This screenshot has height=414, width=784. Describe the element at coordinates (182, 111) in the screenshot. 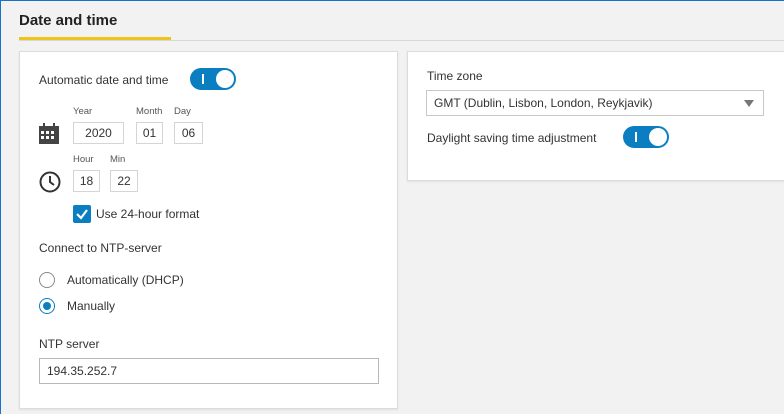

I see `day-label: Day` at that location.